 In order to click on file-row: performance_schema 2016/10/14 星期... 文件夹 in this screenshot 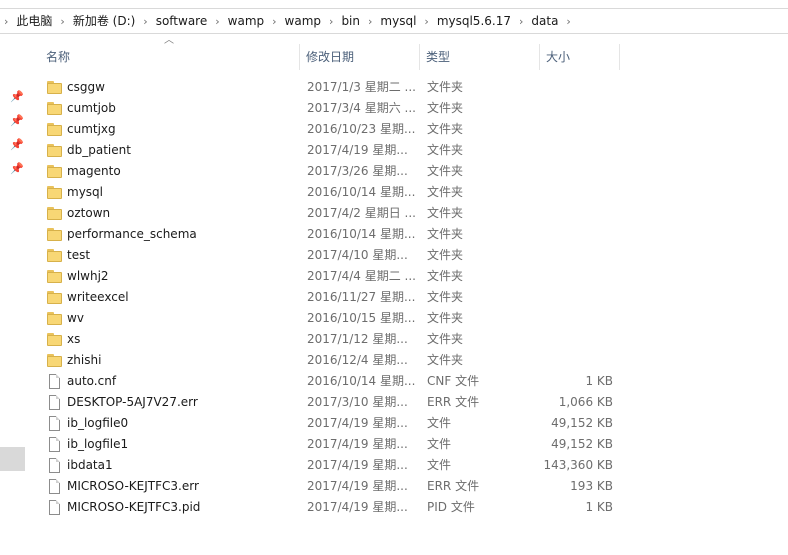, I will do `click(332, 234)`.